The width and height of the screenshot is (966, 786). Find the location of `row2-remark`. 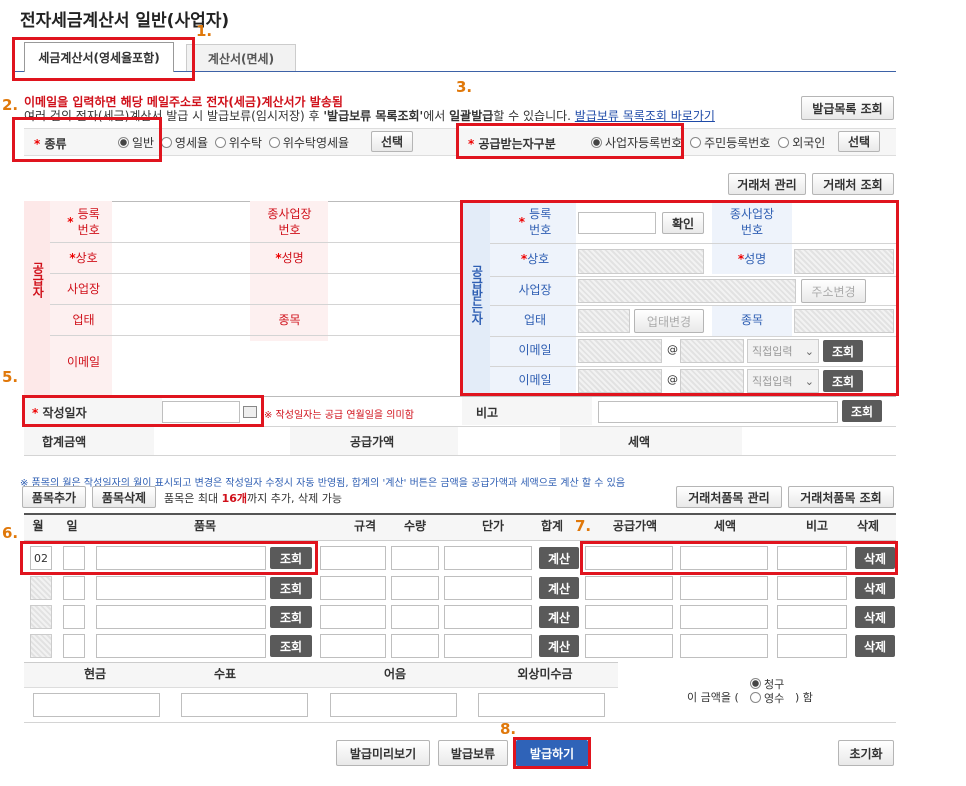

row2-remark is located at coordinates (812, 588).